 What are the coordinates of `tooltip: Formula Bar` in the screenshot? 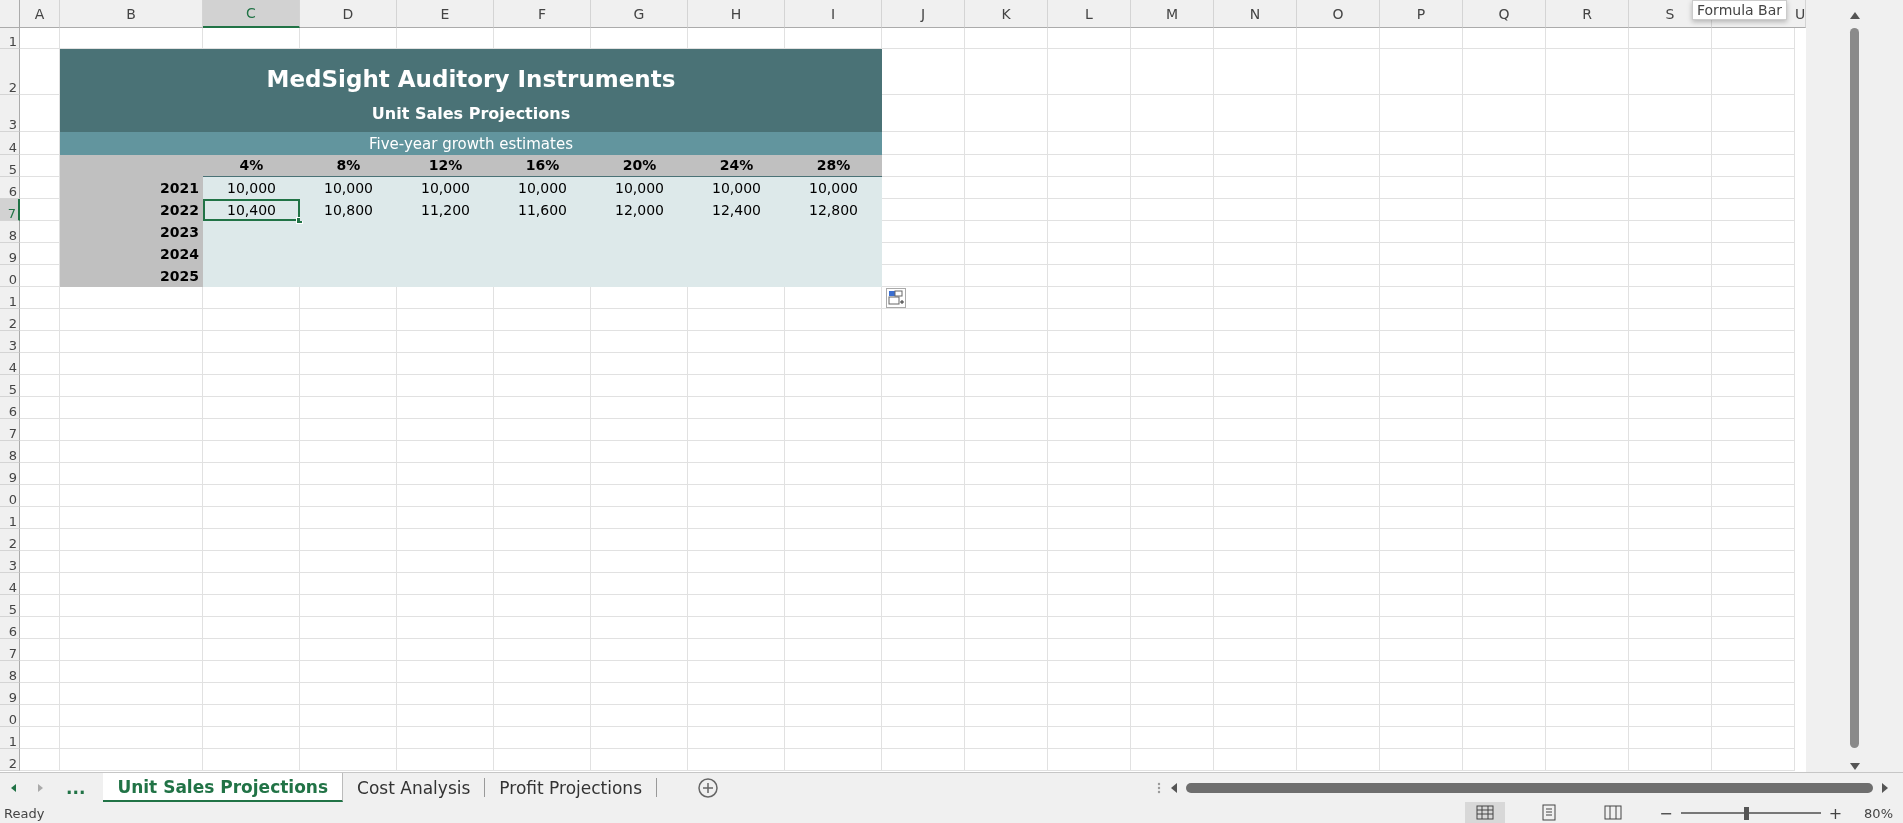 It's located at (1739, 10).